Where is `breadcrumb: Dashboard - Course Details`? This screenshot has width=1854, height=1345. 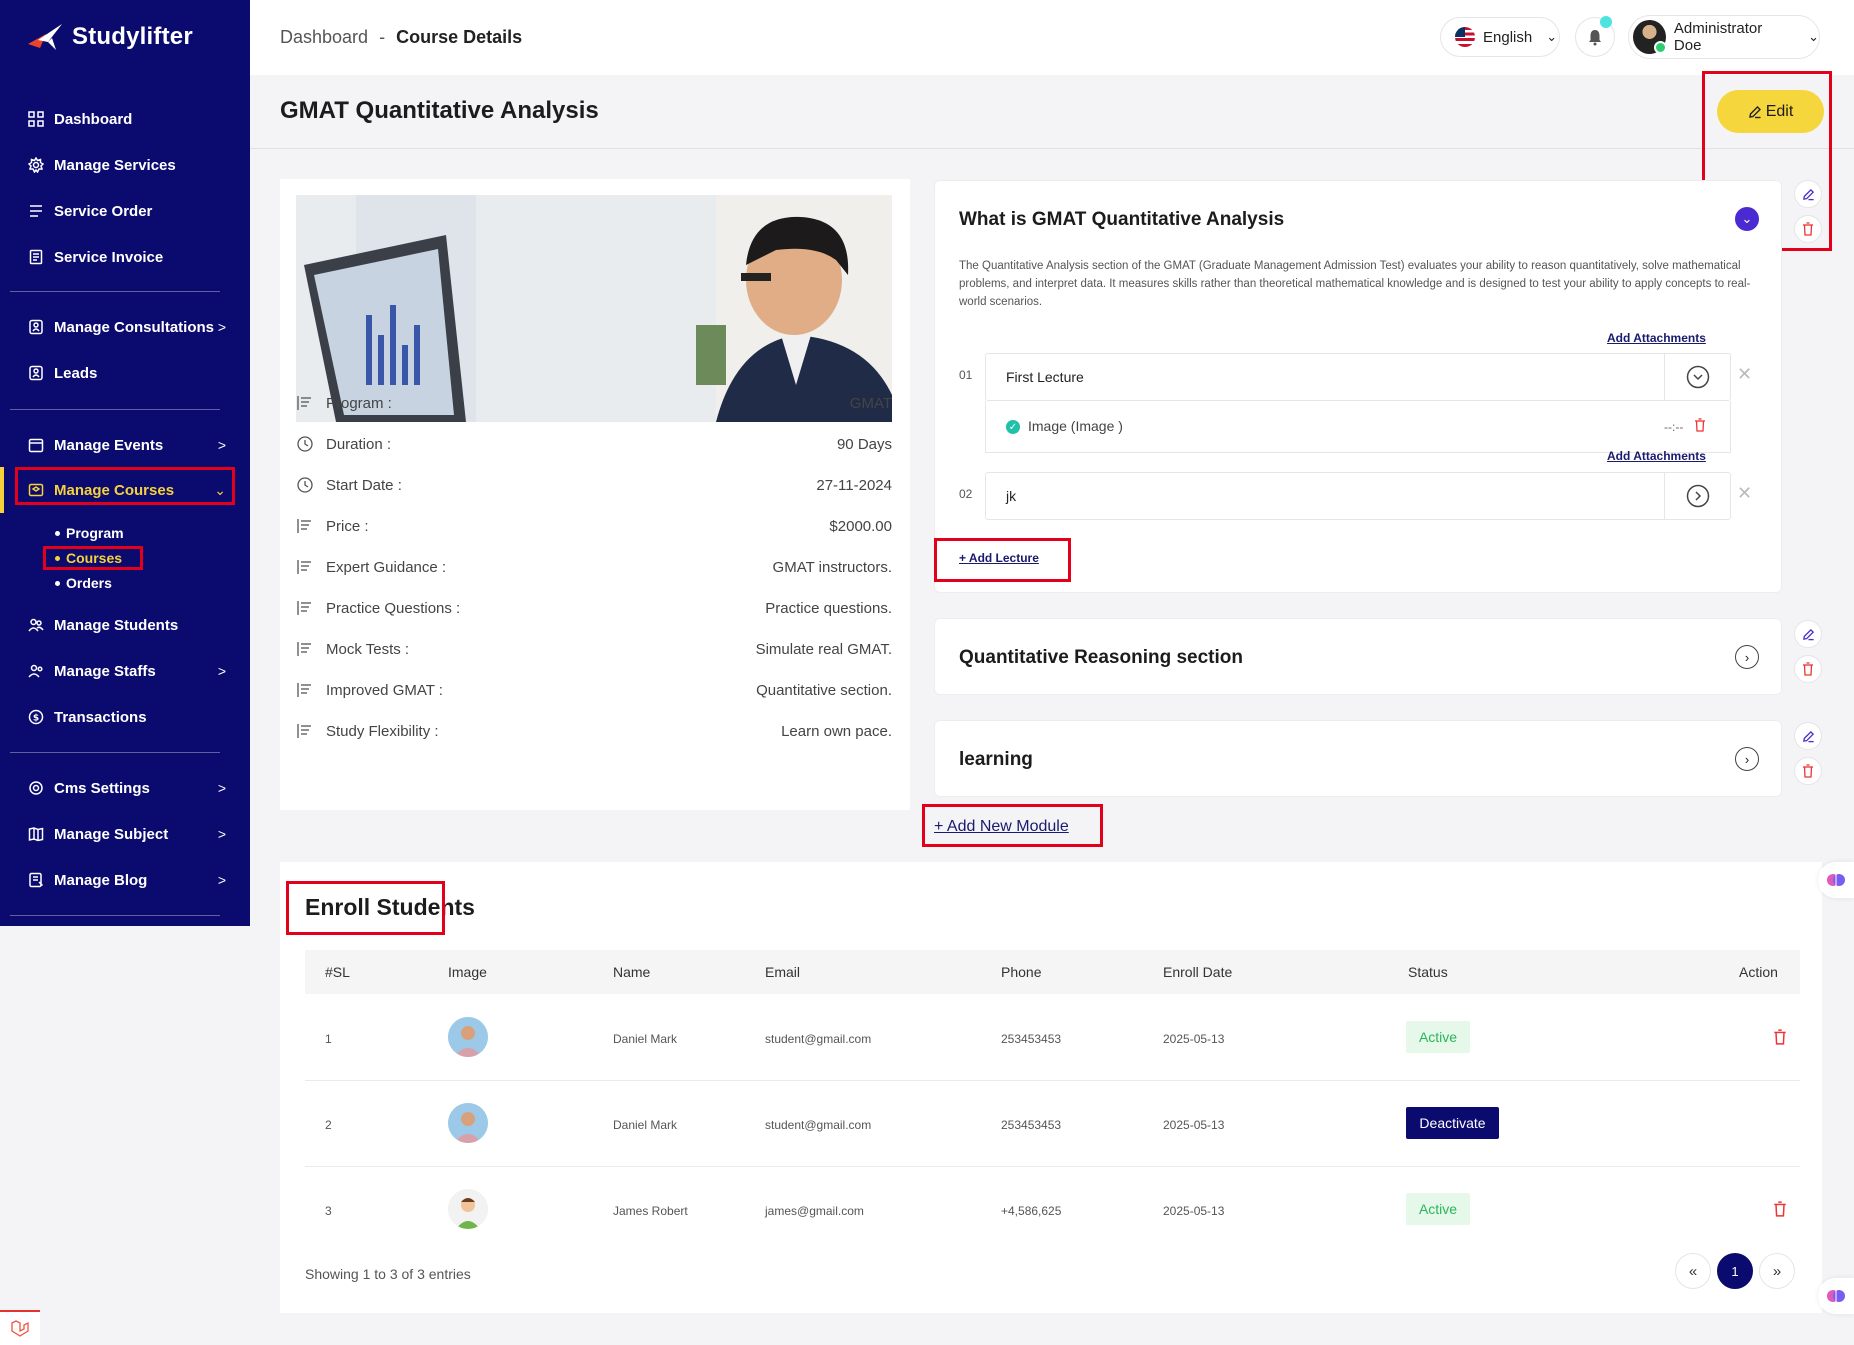
breadcrumb: Dashboard - Course Details is located at coordinates (401, 37).